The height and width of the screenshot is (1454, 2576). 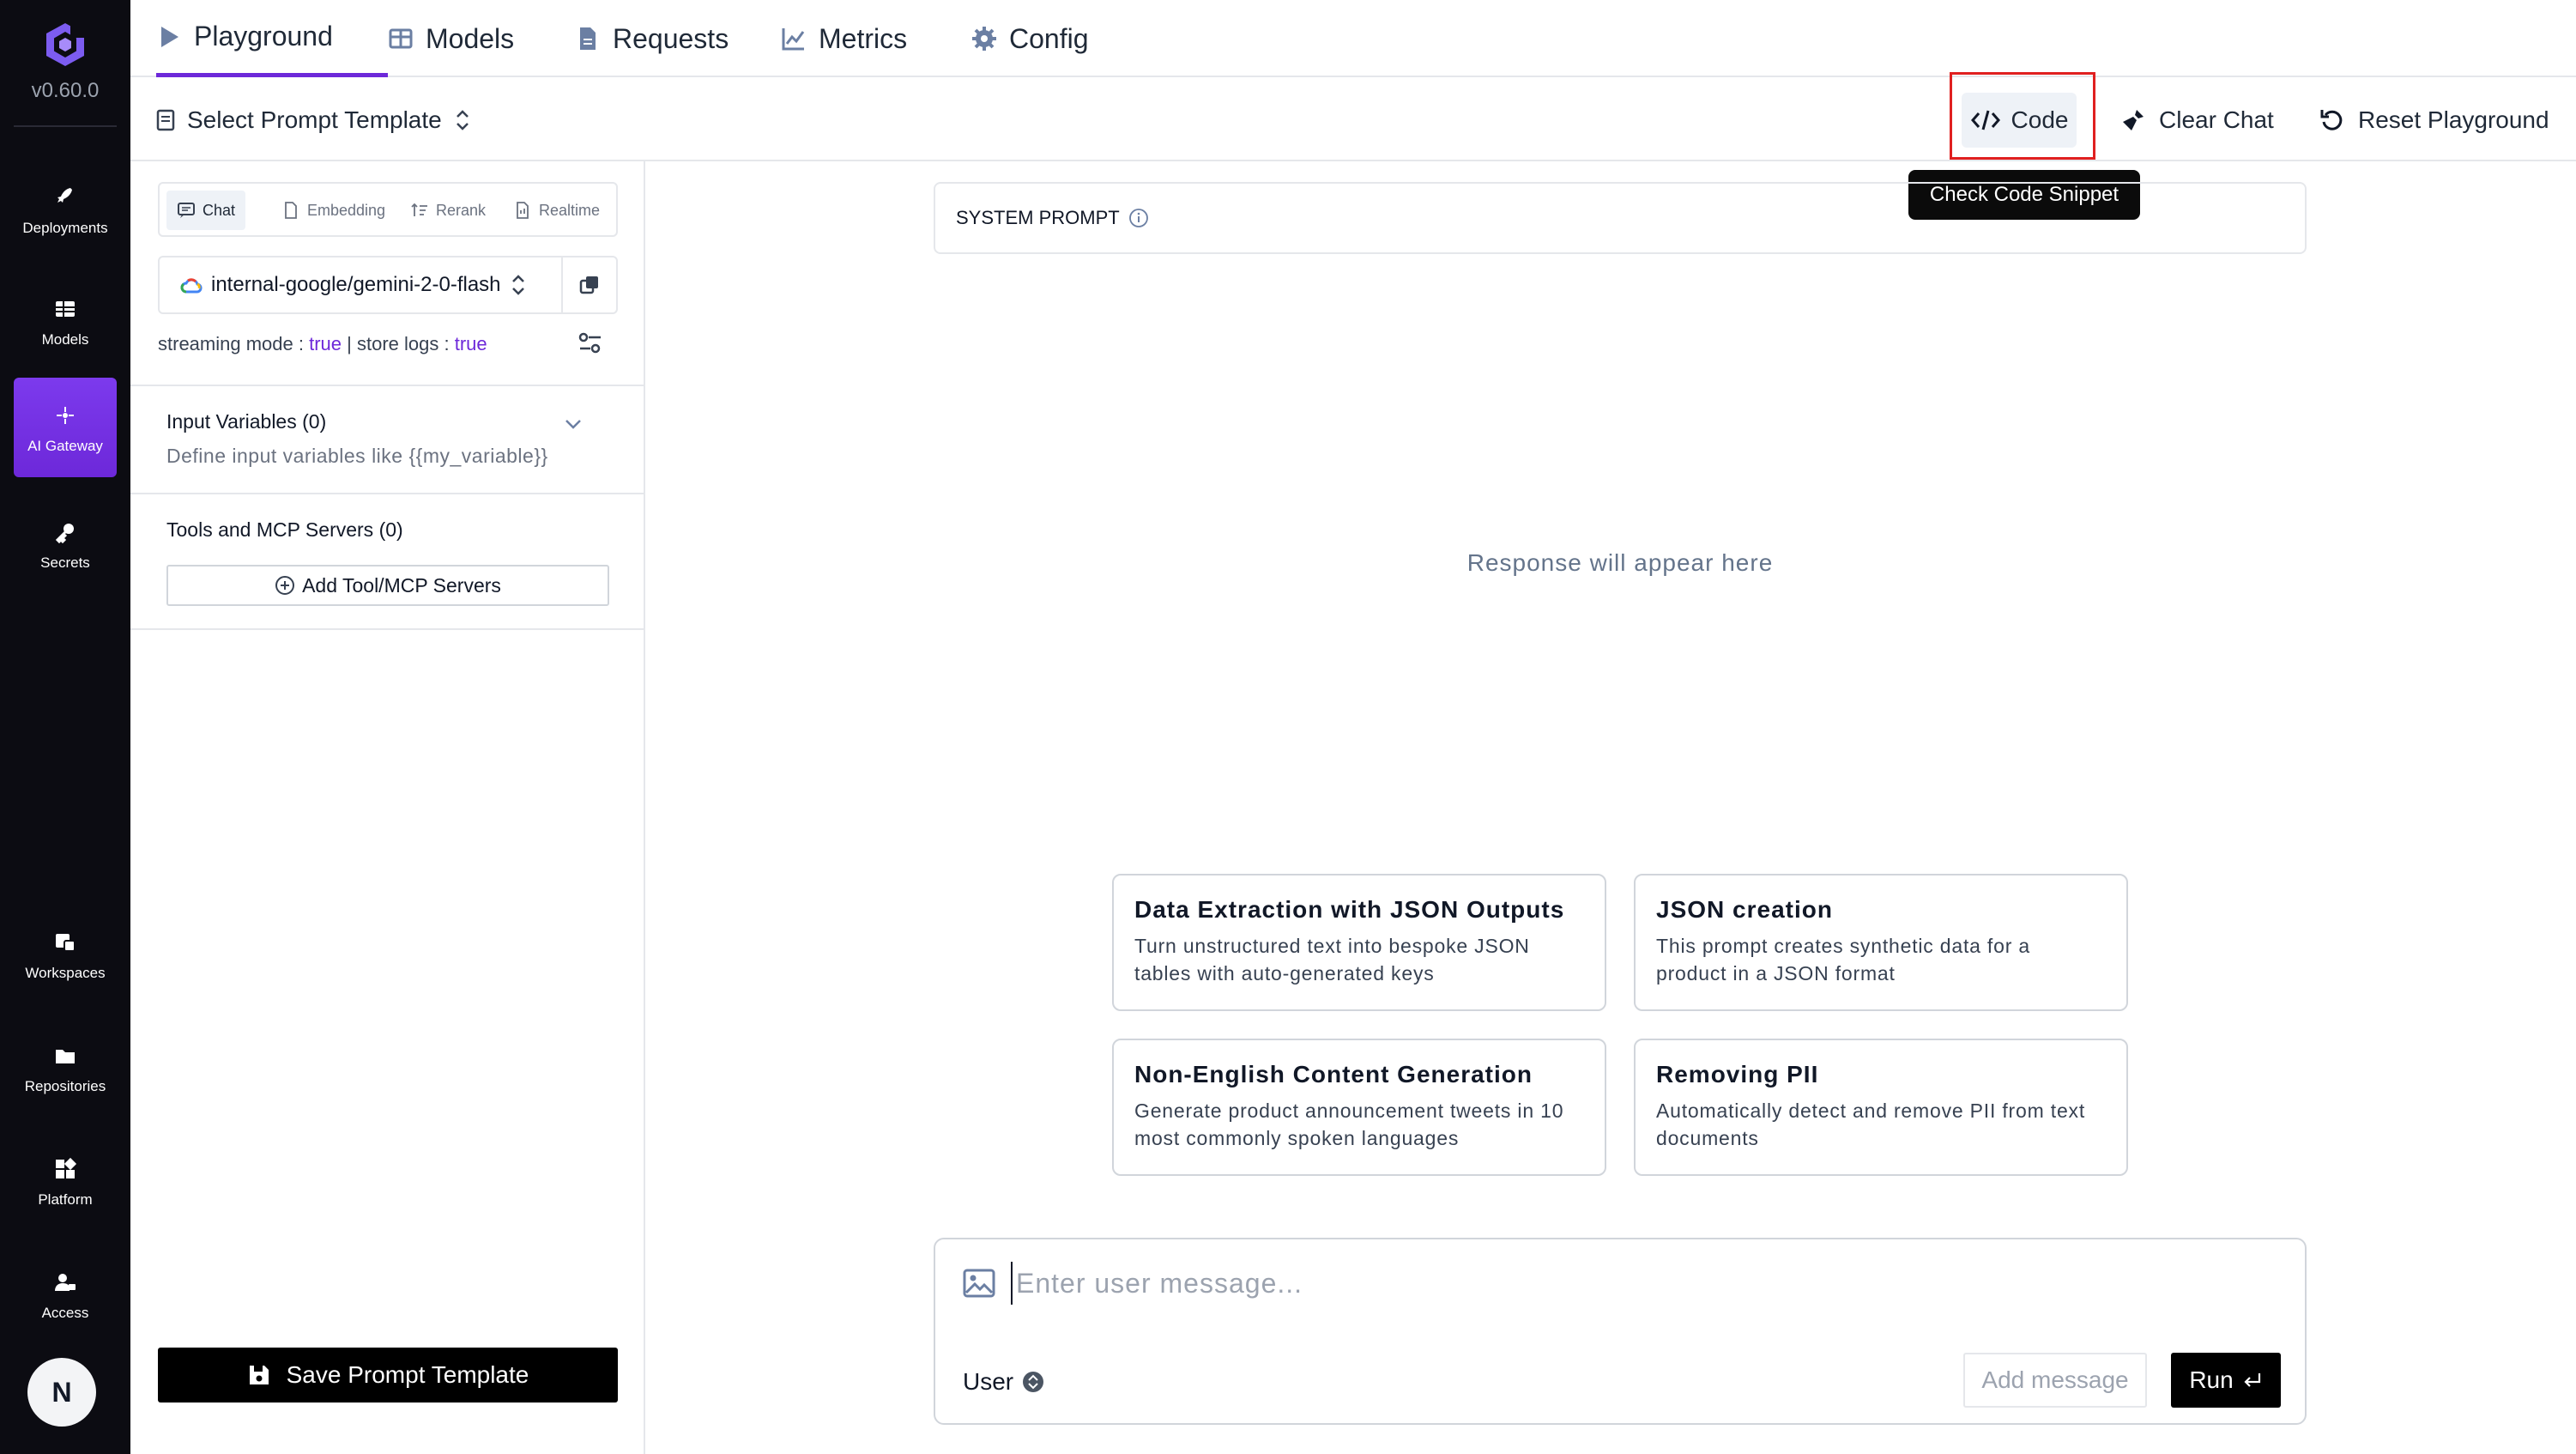 I want to click on user-avatar: N, so click(x=61, y=1393).